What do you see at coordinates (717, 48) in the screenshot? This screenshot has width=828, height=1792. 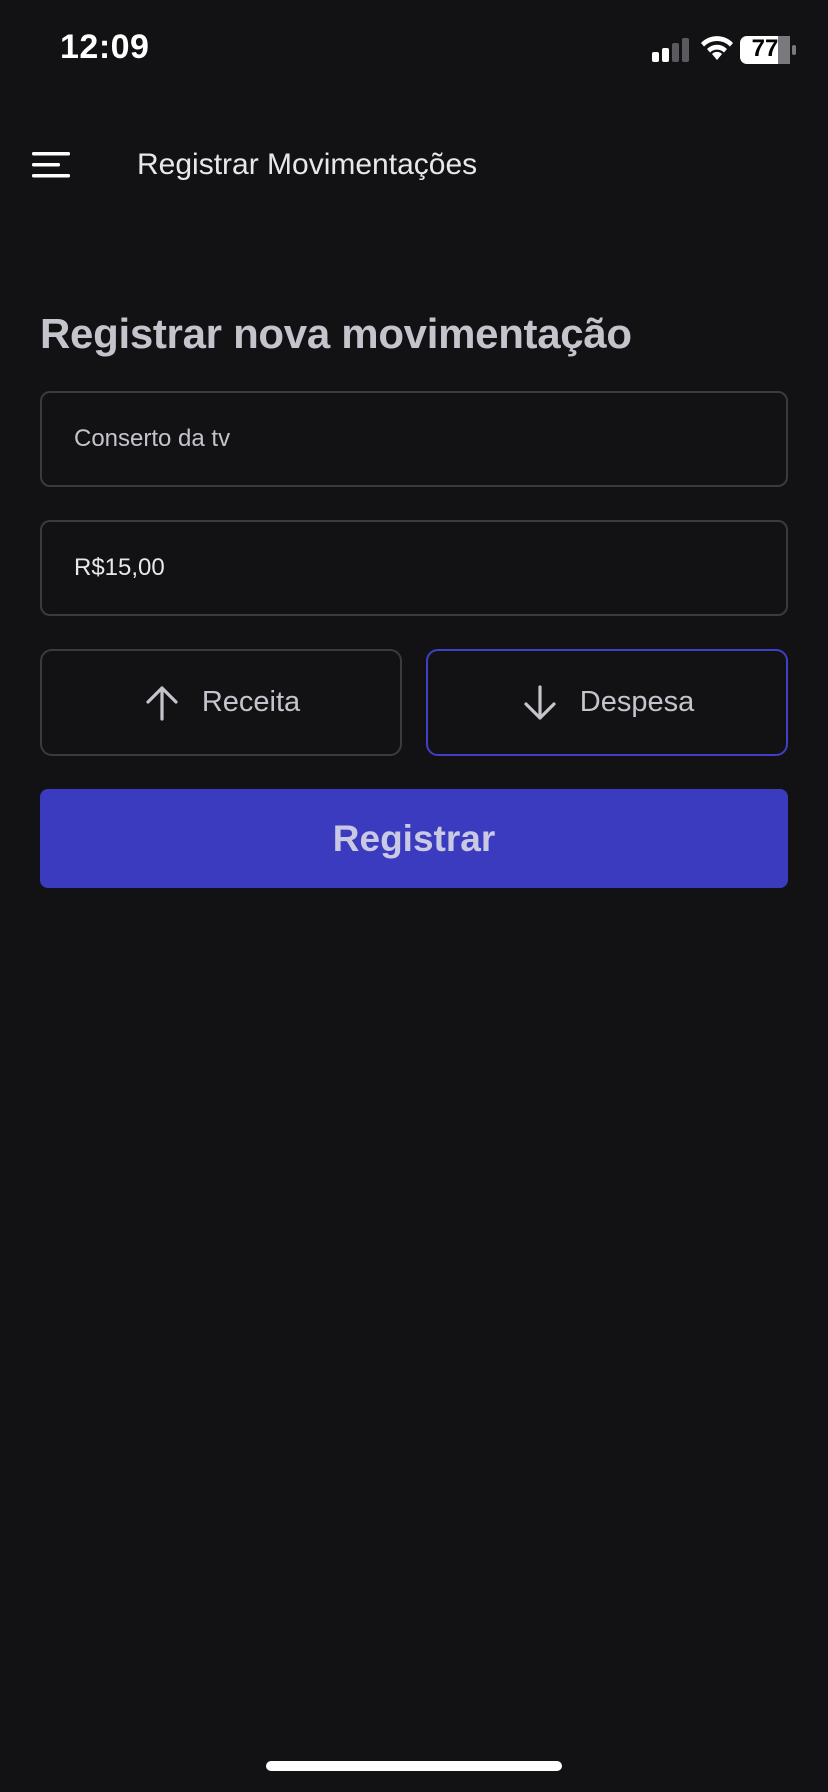 I see `wifi-icon` at bounding box center [717, 48].